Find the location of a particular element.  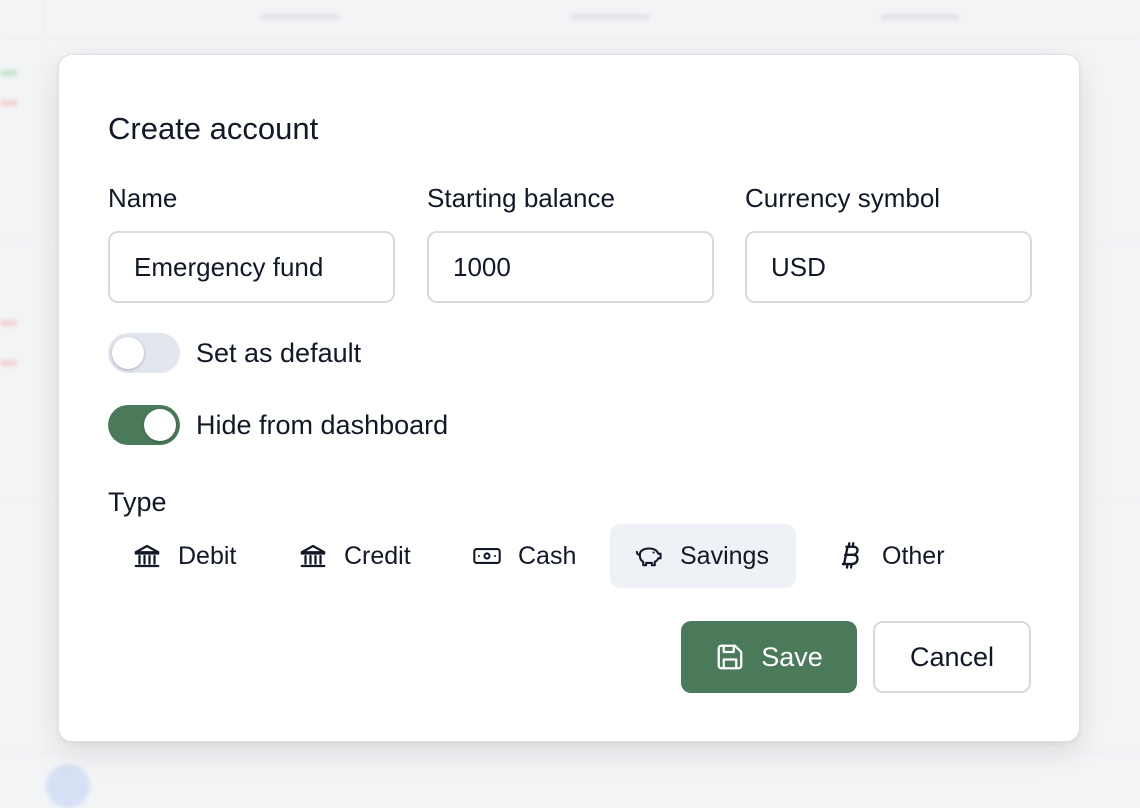

type-label: Type is located at coordinates (137, 502).